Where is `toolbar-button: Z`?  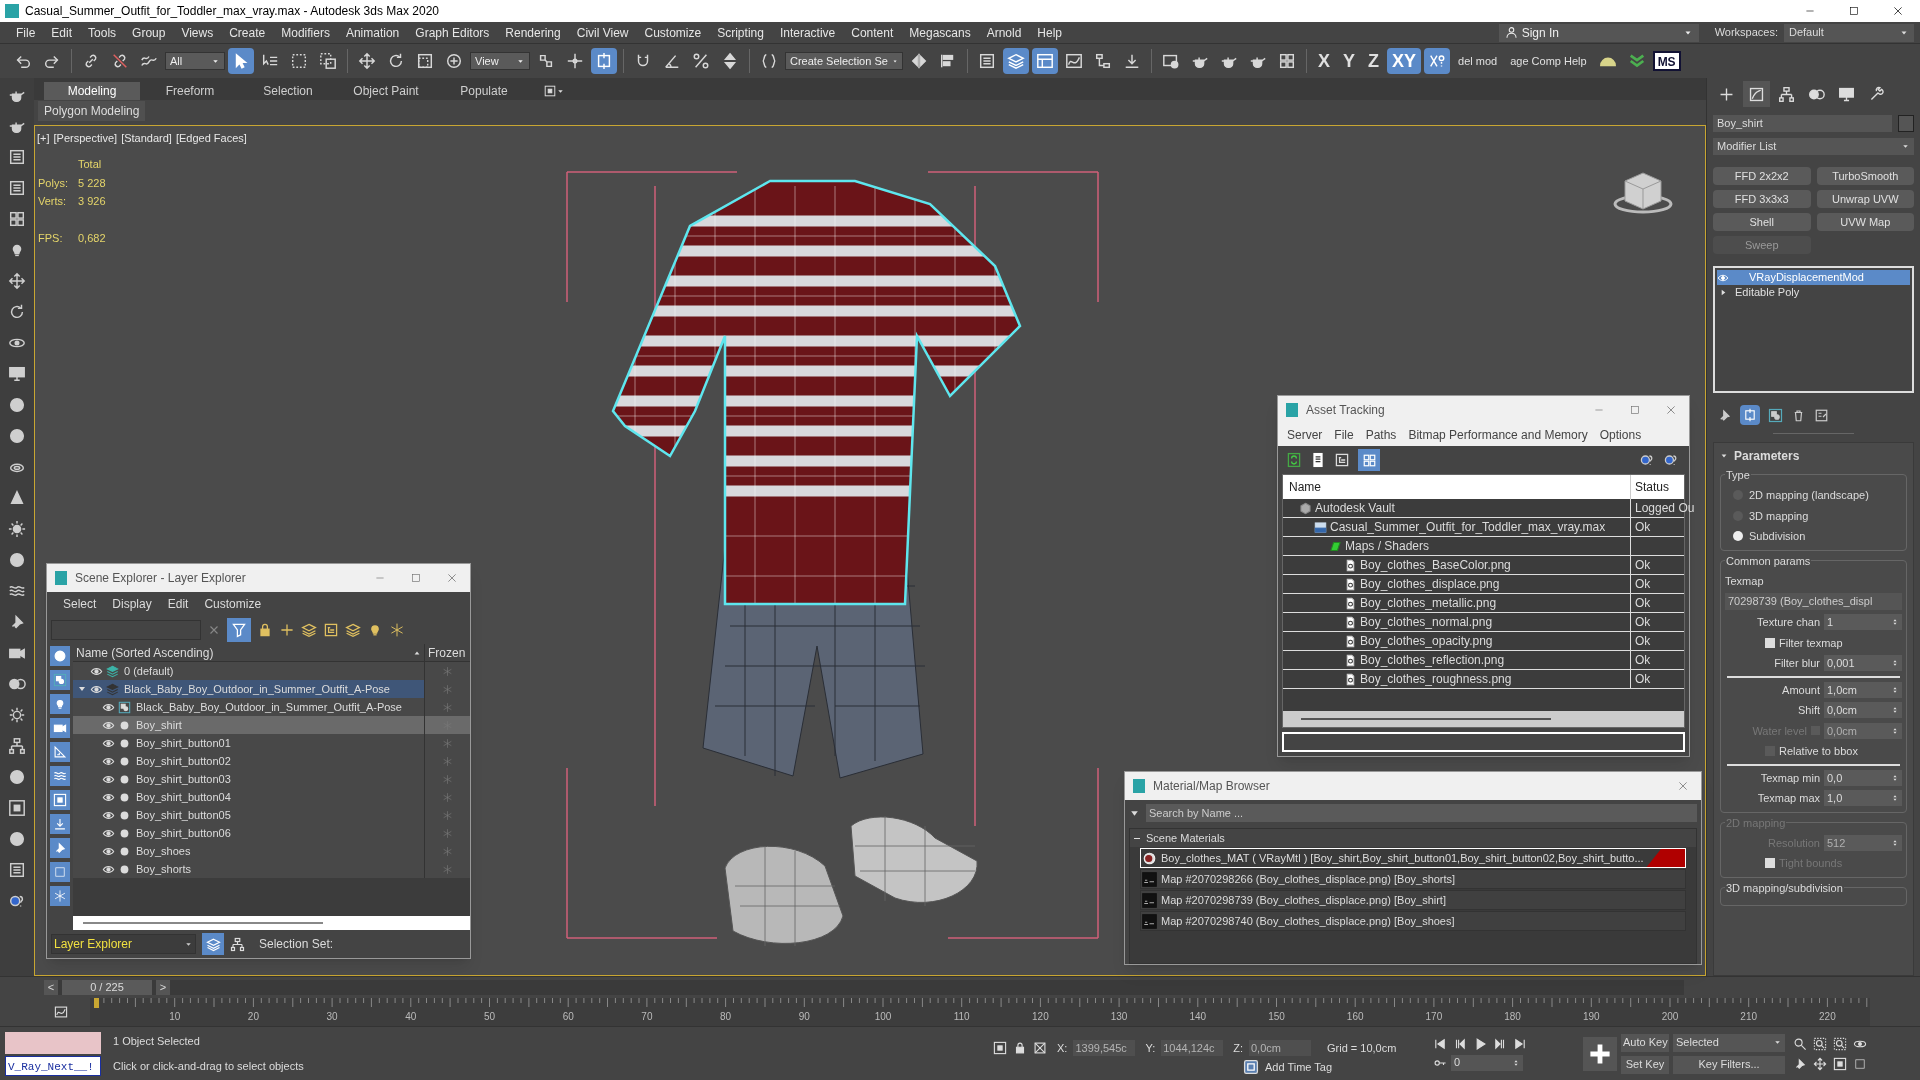
toolbar-button: Z is located at coordinates (1374, 61).